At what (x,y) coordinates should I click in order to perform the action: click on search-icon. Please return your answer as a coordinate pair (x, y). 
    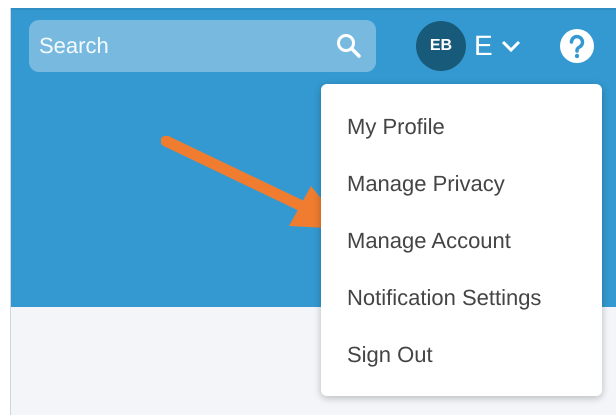
    Looking at the image, I should click on (349, 46).